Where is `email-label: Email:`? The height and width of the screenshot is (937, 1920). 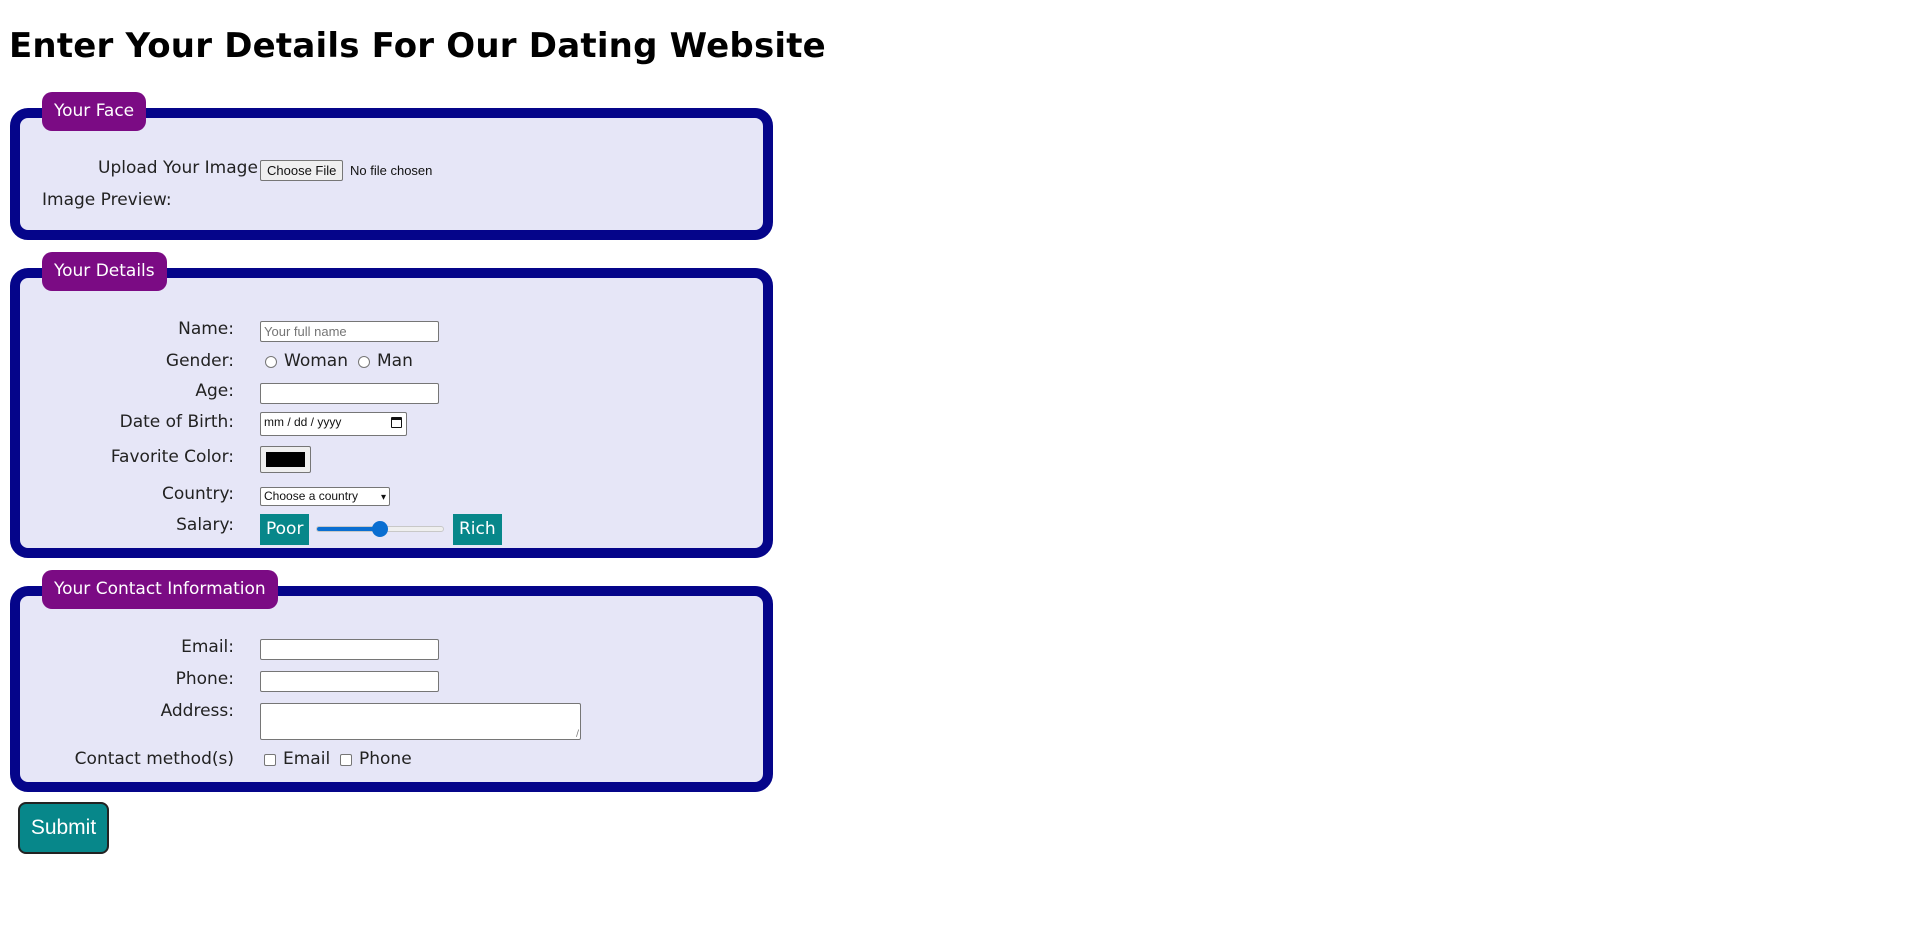 email-label: Email: is located at coordinates (207, 647).